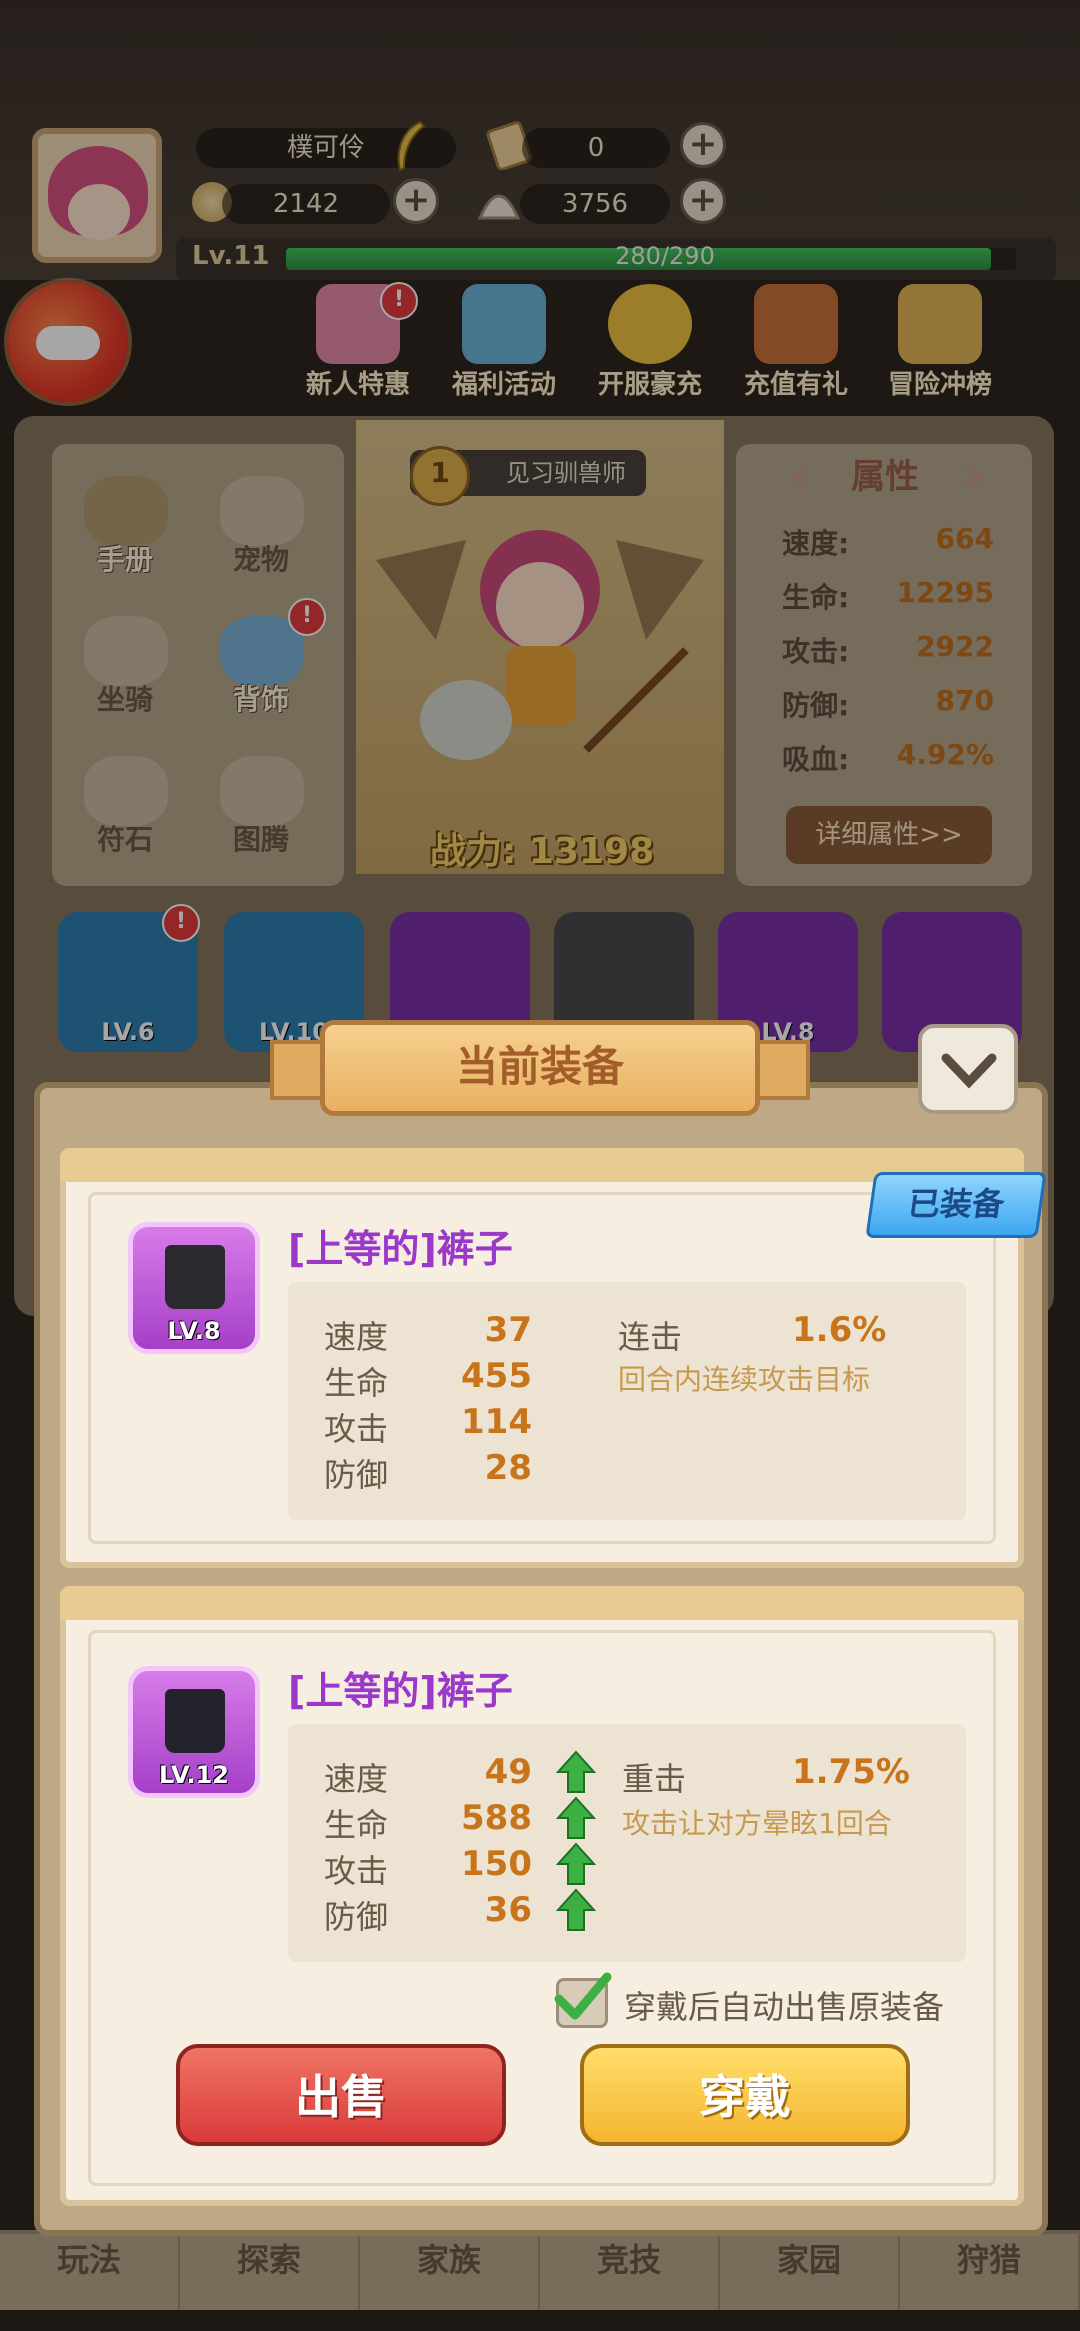  I want to click on stat-value: 150, so click(496, 1864).